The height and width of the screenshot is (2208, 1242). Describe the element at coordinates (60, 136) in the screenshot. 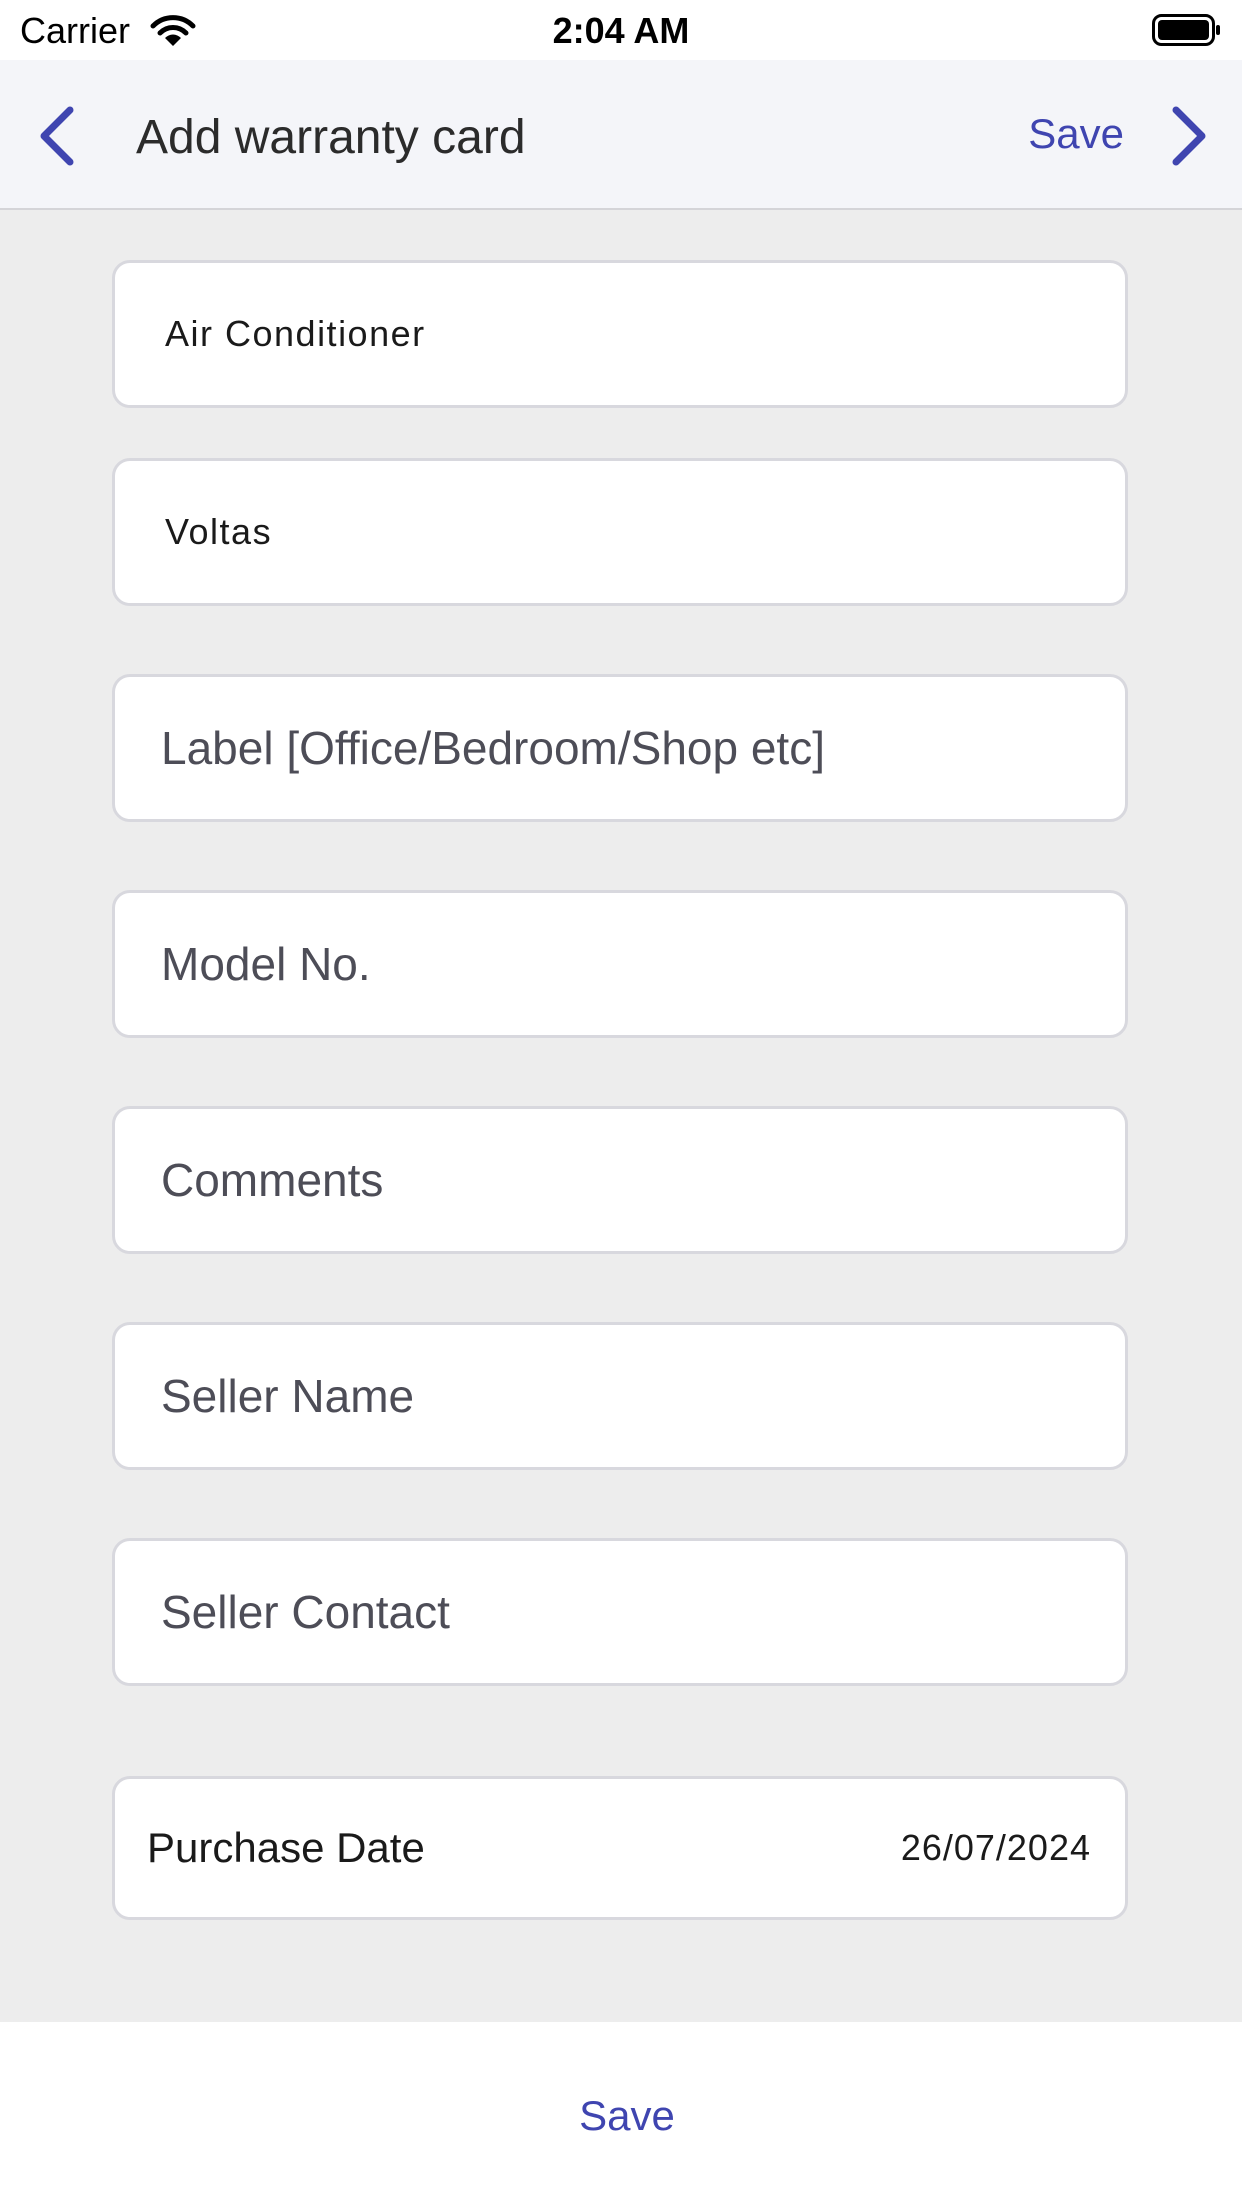

I see `back-chevron-icon` at that location.